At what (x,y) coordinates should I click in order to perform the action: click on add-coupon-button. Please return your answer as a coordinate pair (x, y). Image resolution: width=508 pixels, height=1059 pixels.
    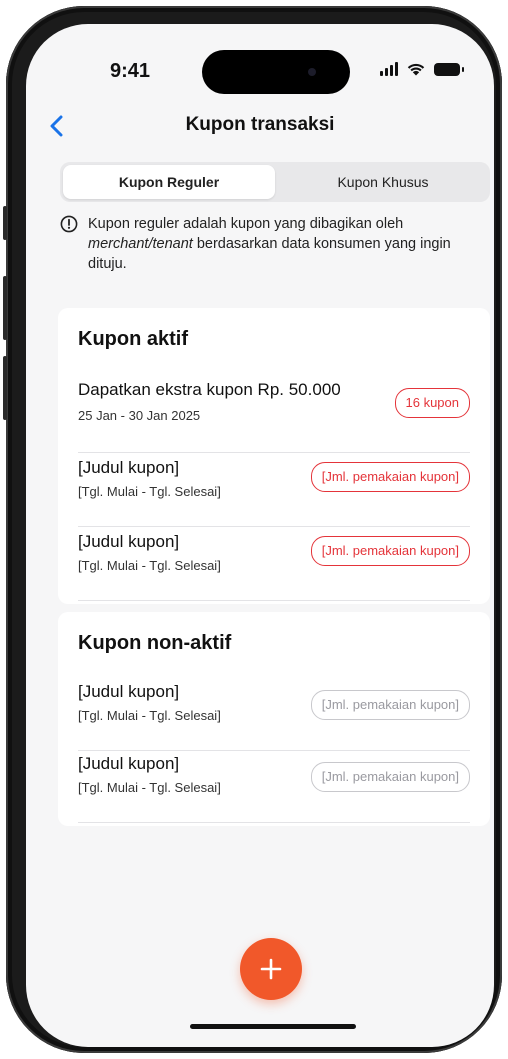
    Looking at the image, I should click on (271, 969).